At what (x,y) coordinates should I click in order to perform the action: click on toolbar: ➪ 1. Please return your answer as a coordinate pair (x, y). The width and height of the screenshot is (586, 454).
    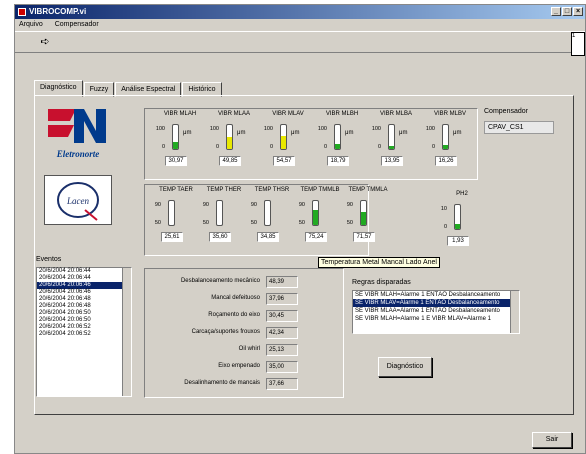
    Looking at the image, I should click on (300, 43).